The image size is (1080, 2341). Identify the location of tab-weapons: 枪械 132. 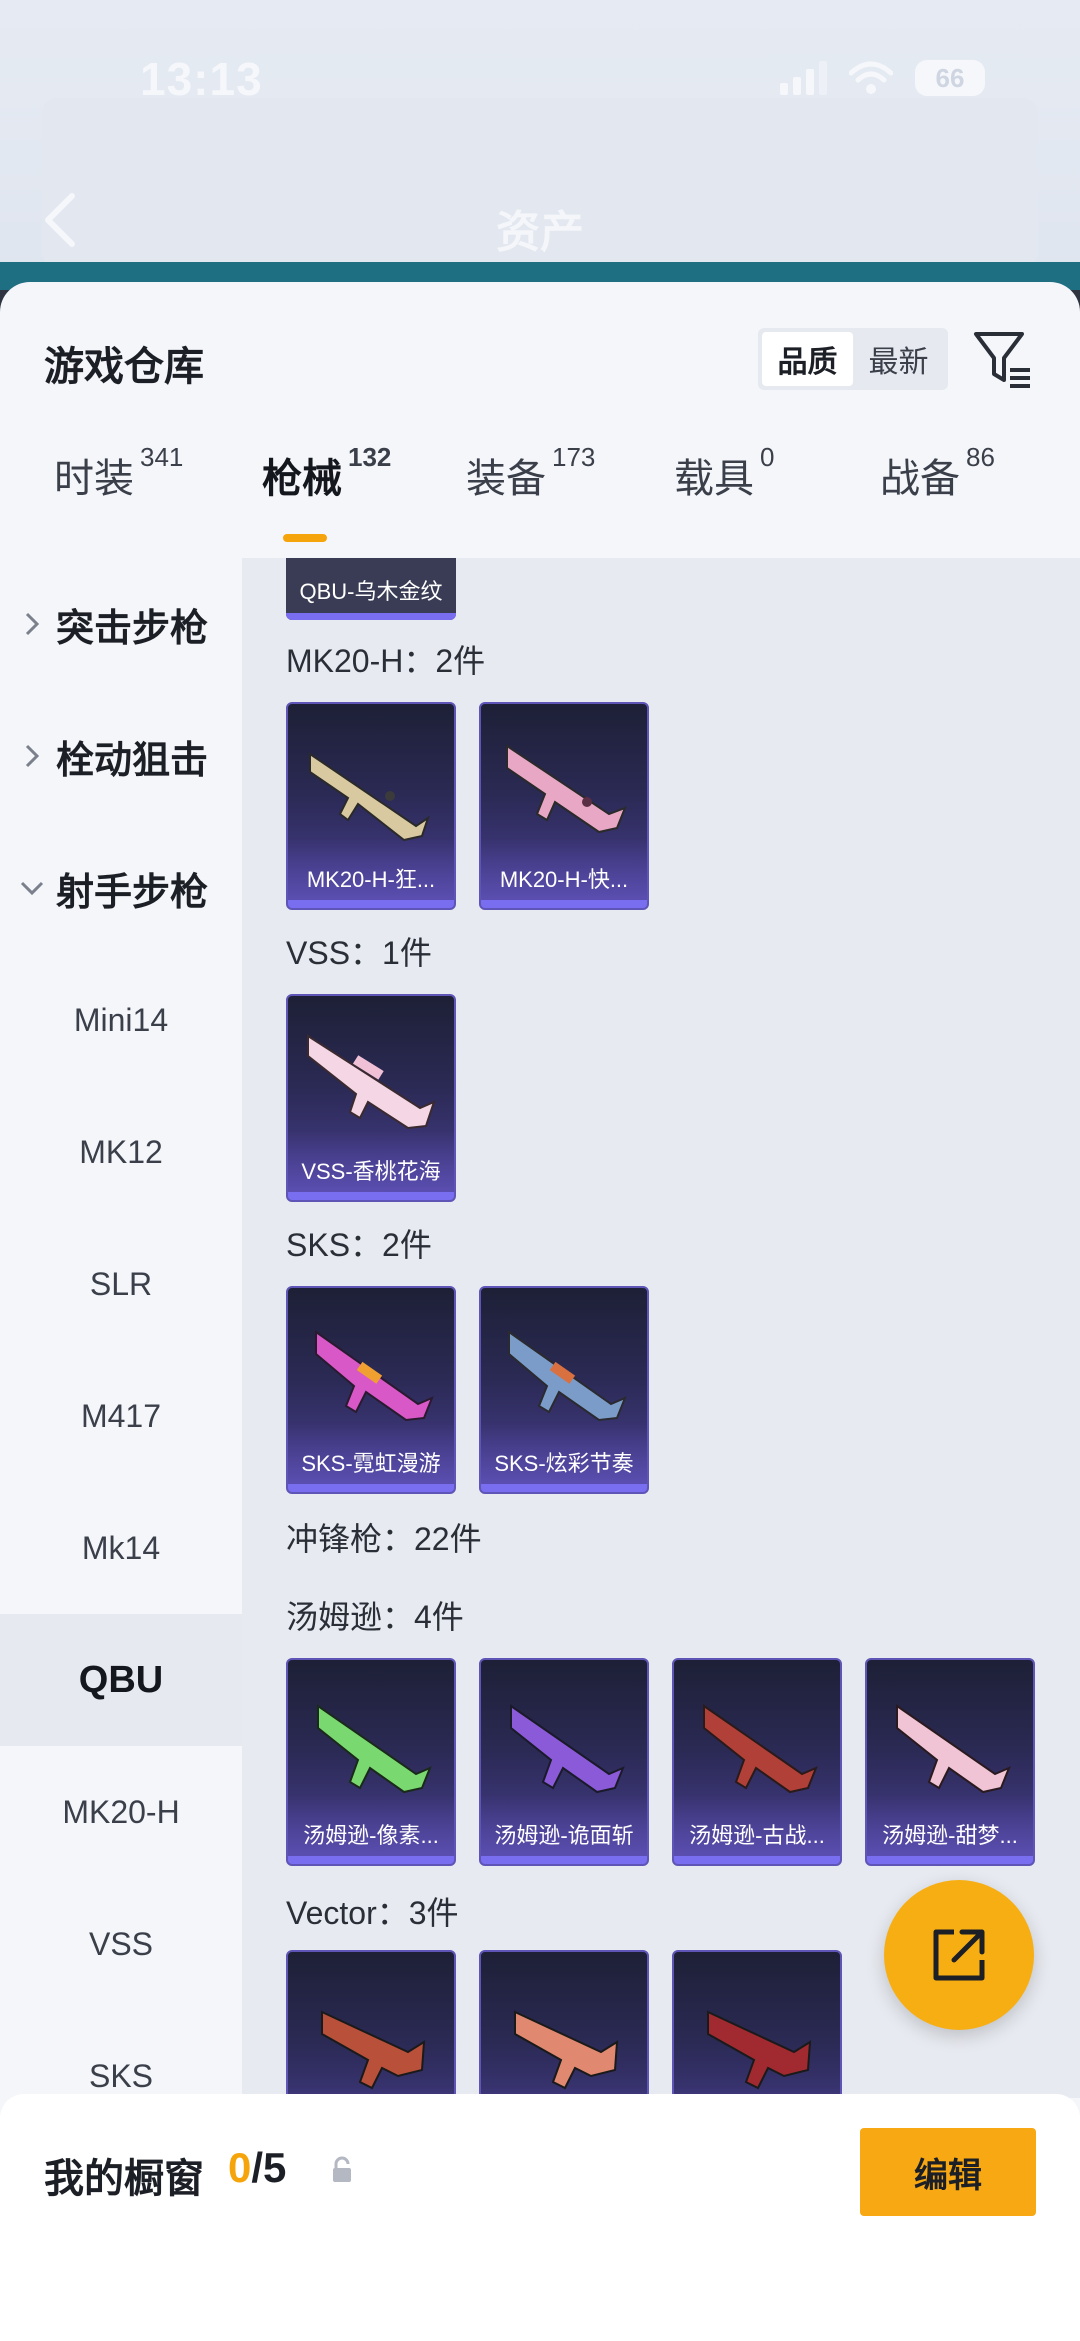
(326, 473).